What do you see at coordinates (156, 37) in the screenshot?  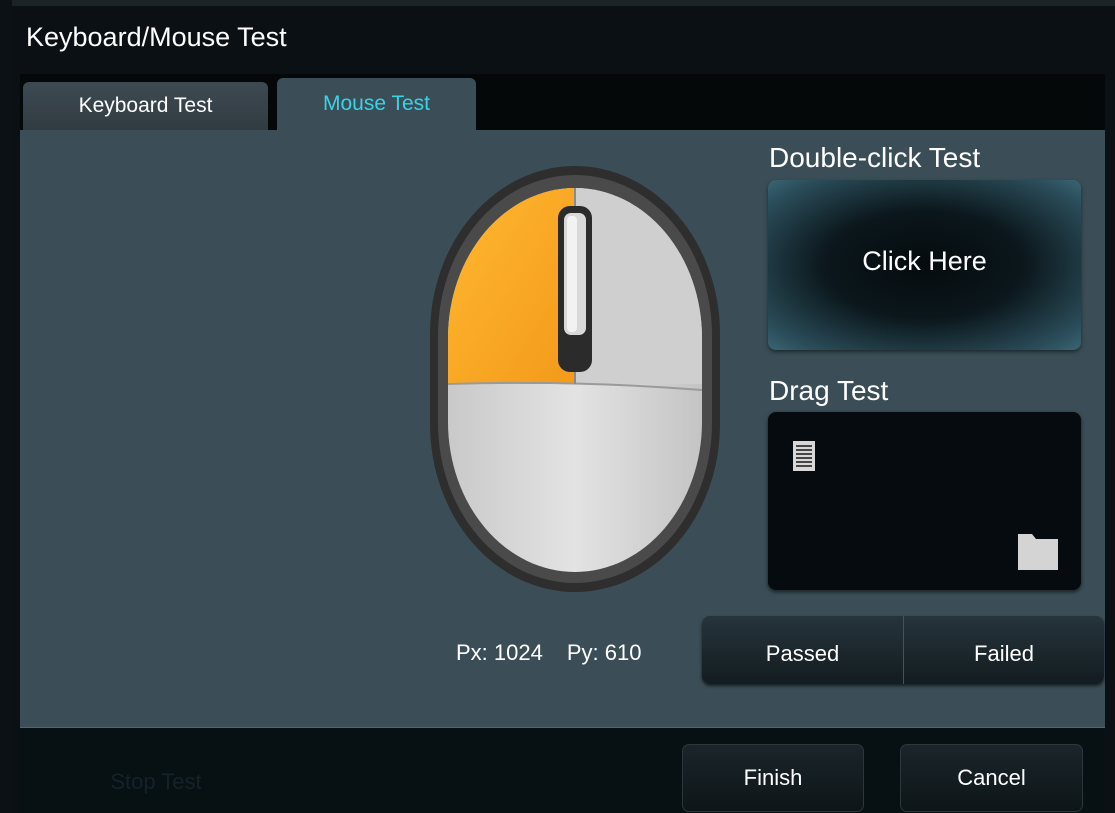 I see `window-title: Keyboard/Mouse Test` at bounding box center [156, 37].